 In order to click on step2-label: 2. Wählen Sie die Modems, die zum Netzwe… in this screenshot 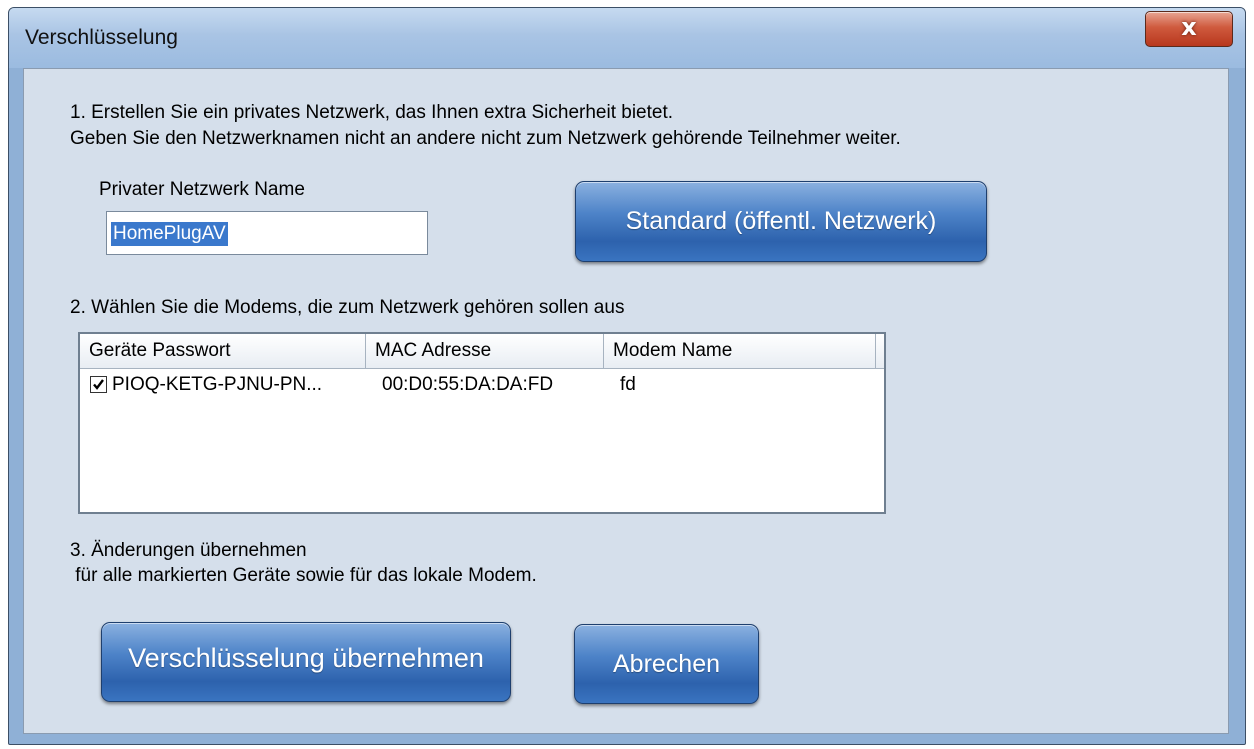, I will do `click(347, 307)`.